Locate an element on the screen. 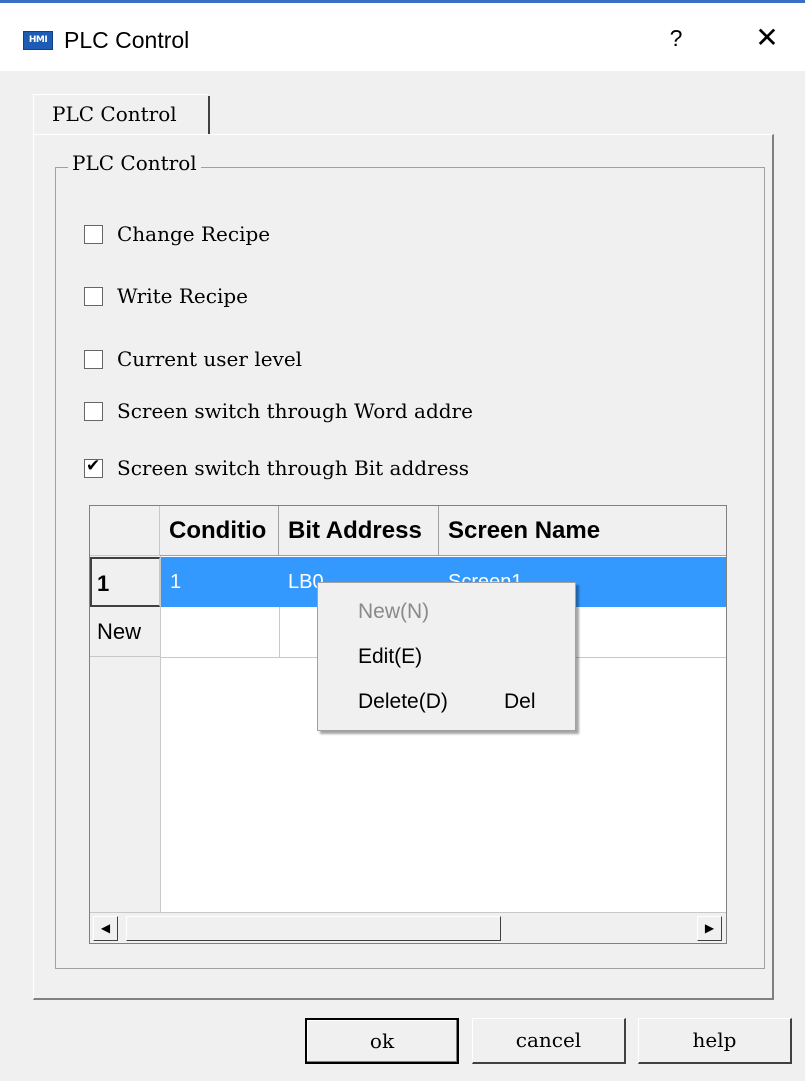 This screenshot has height=1081, width=805. checkbox-current-user-level: Current user level is located at coordinates (193, 359).